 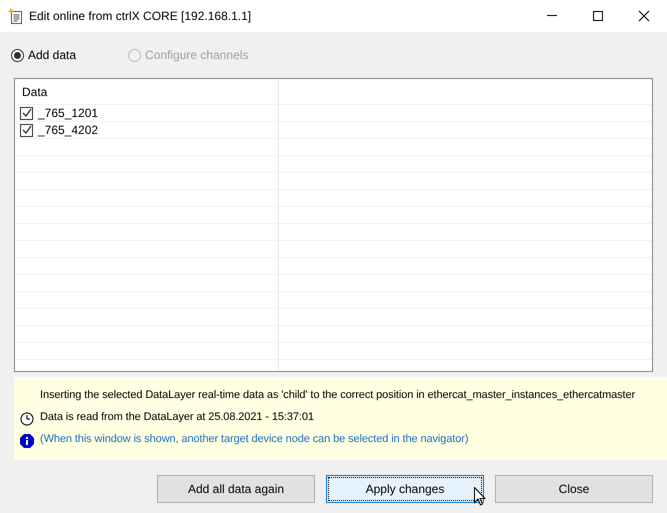 What do you see at coordinates (254, 440) in the screenshot?
I see `message-text: (When this window is shown, another target device node can be selected in the navigator)` at bounding box center [254, 440].